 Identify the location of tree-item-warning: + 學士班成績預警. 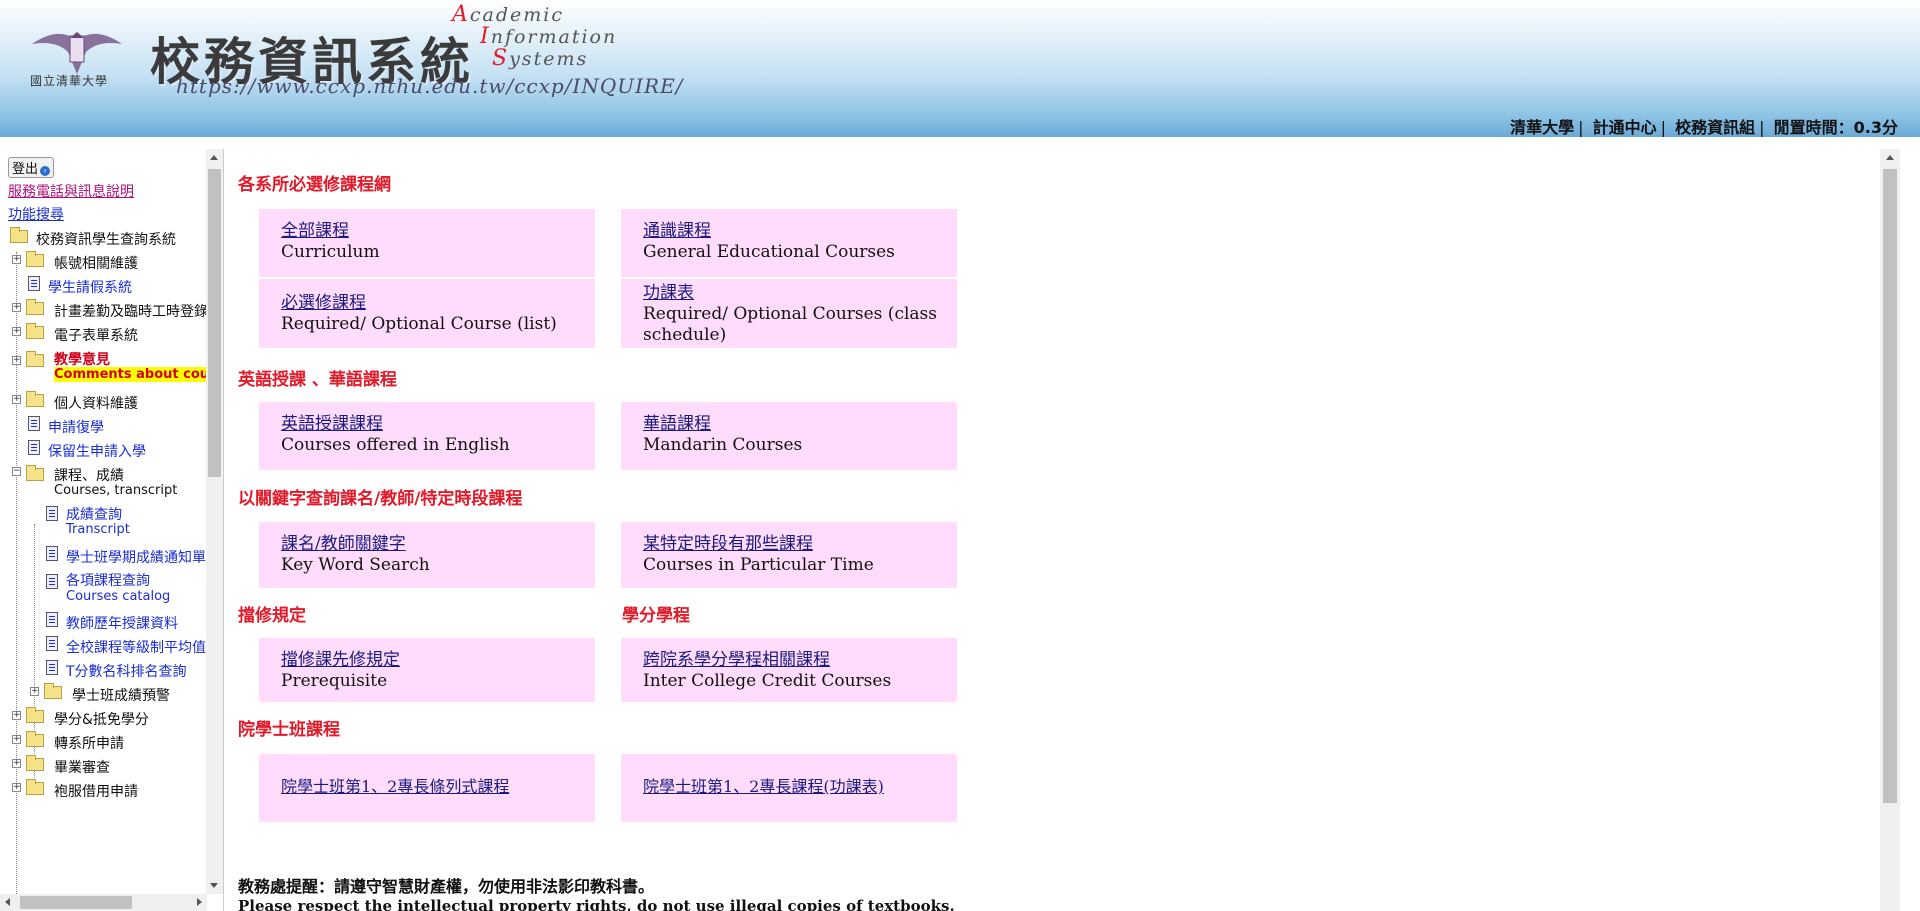
(106, 694).